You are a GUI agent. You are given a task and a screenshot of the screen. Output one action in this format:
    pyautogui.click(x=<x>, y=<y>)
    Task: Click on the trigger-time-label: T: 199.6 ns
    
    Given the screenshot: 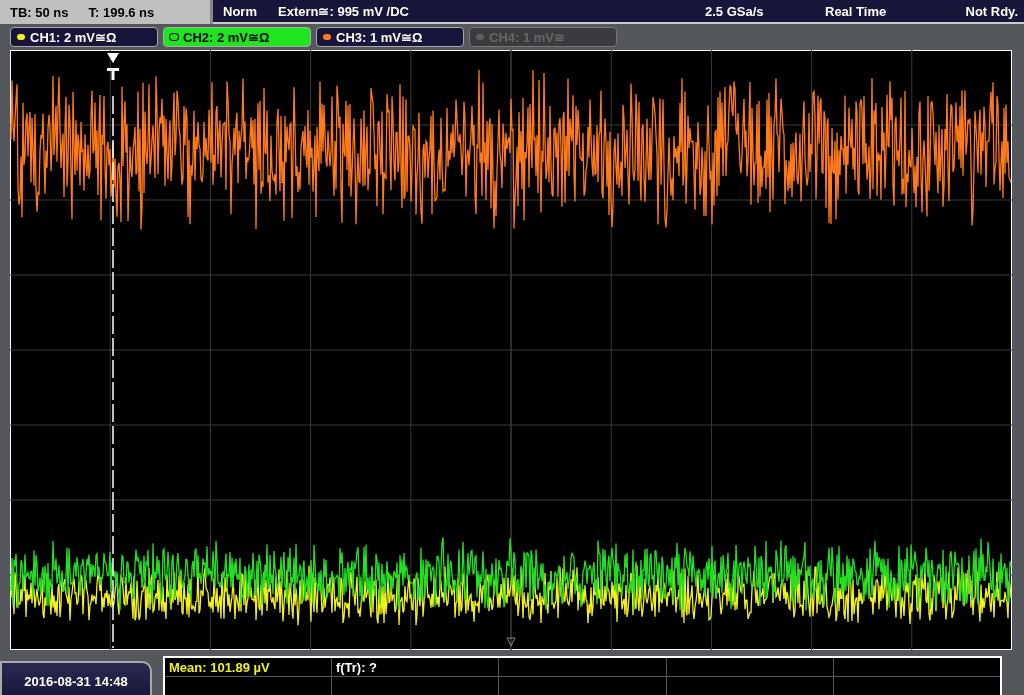 What is the action you would take?
    pyautogui.click(x=121, y=12)
    